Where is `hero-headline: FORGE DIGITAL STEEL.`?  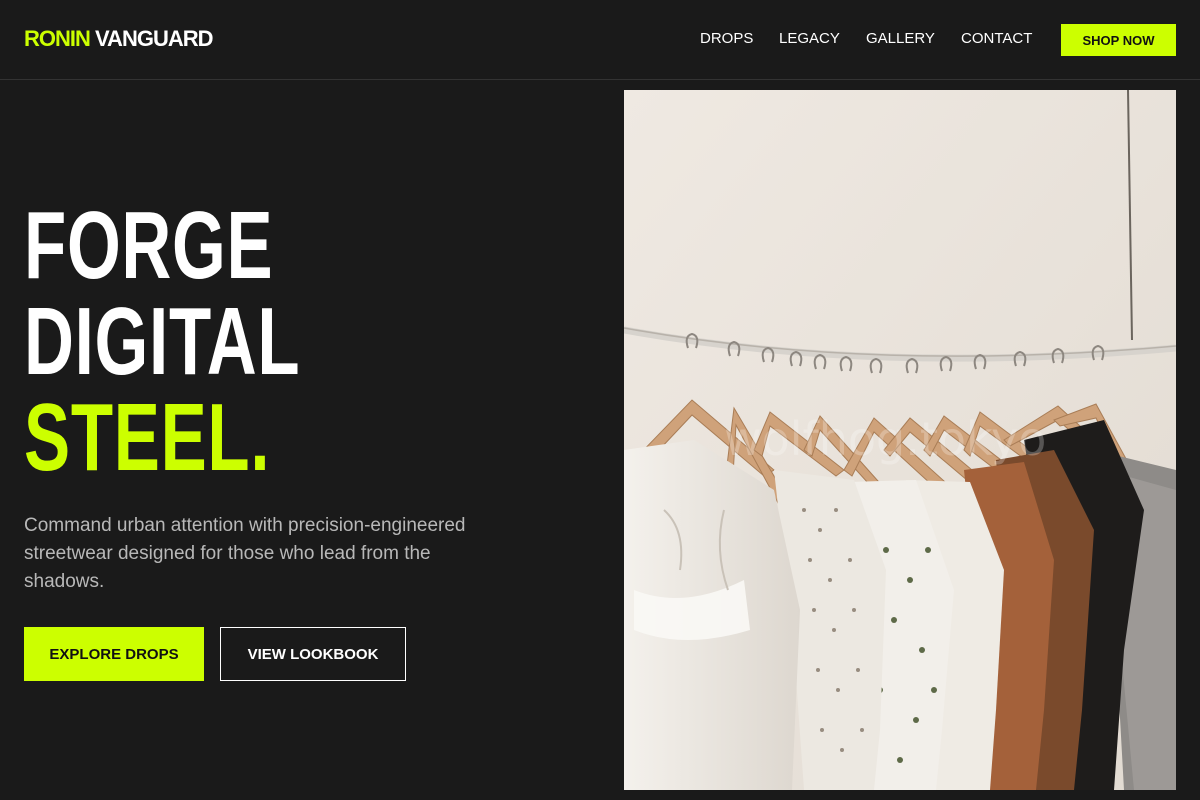
hero-headline: FORGE DIGITAL STEEL. is located at coordinates (216, 342).